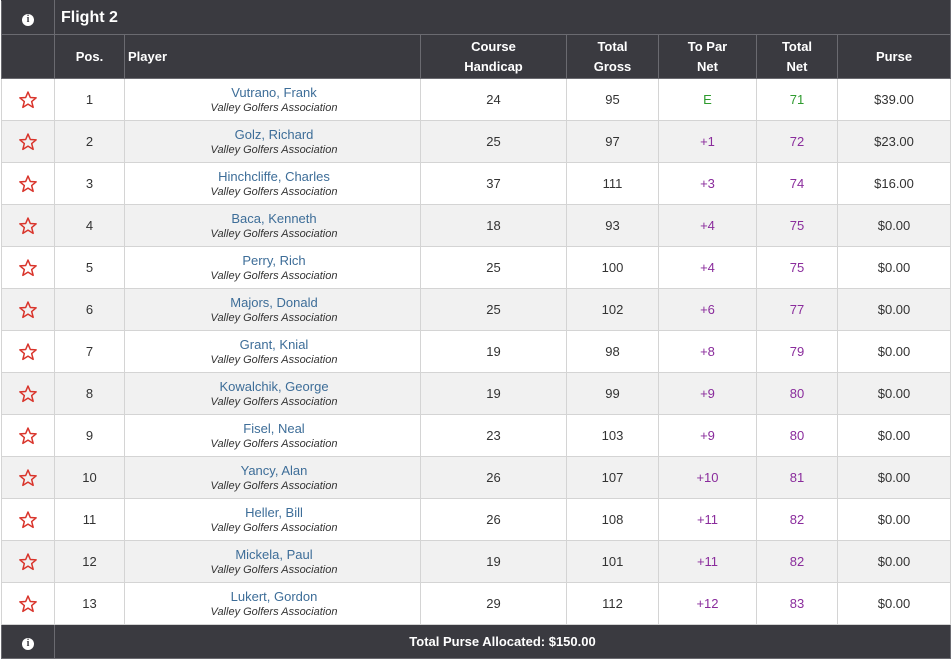  I want to click on player-cell: Heller, Bill Valley Golfers Association, so click(272, 519).